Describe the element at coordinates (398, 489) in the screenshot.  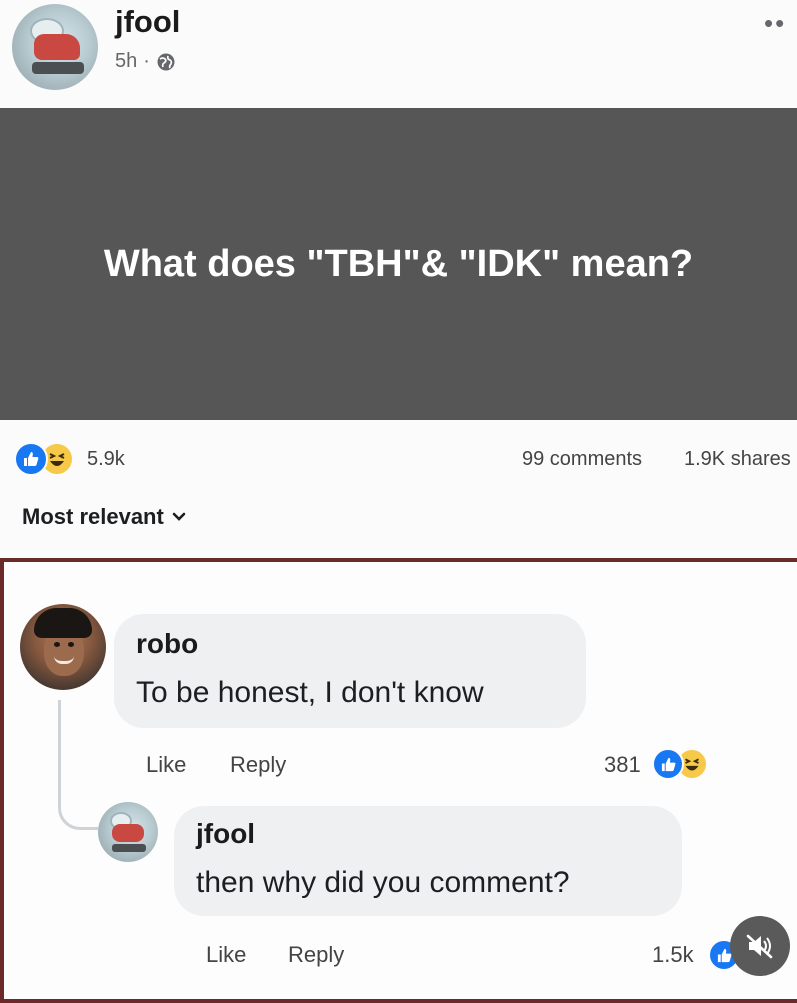
I see `post-stats-bar` at that location.